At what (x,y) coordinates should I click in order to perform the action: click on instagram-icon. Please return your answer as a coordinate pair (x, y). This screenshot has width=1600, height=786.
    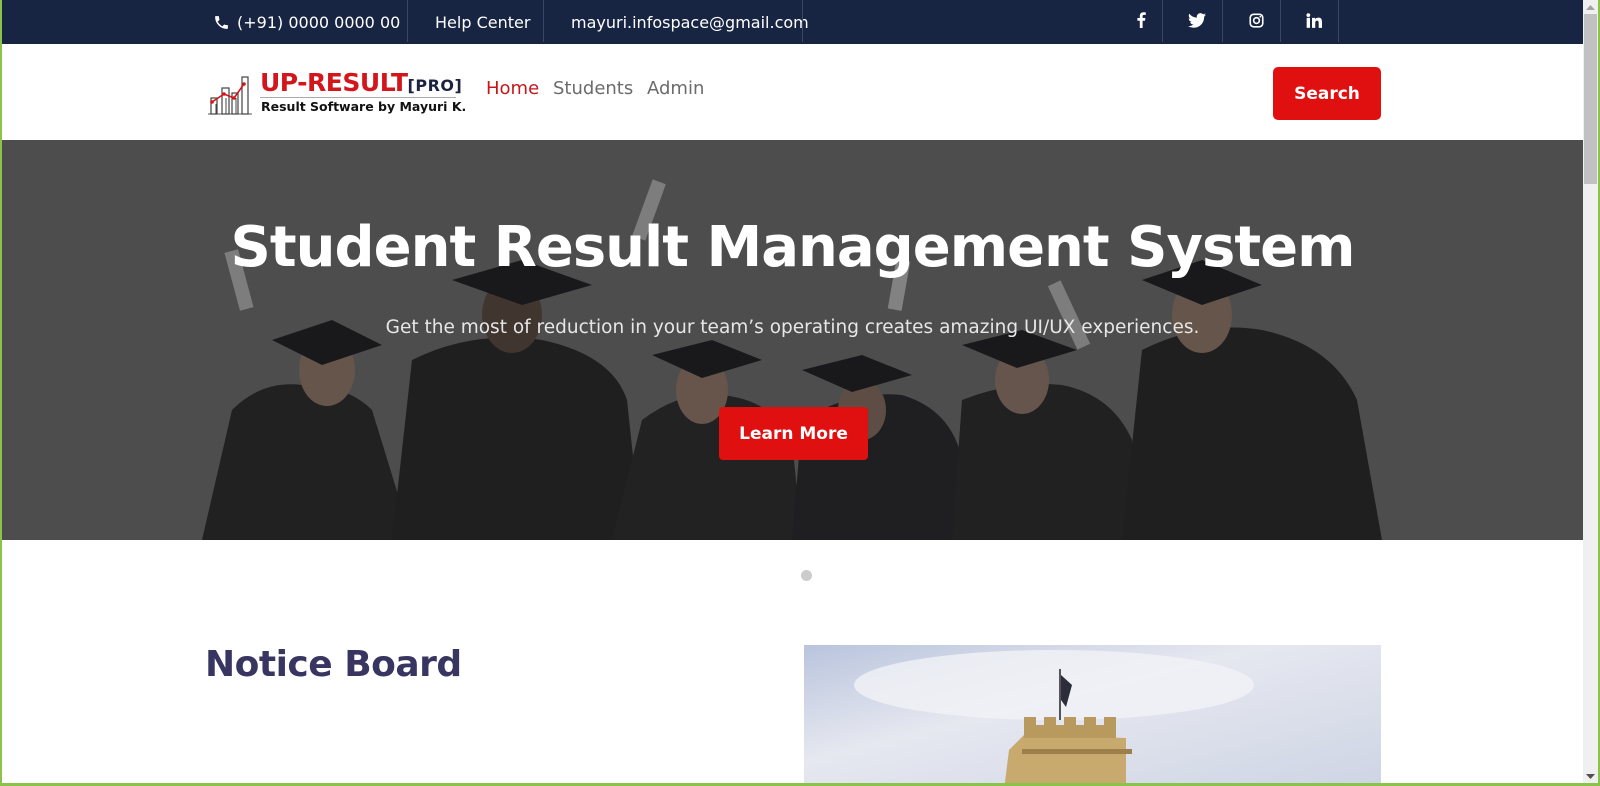
    Looking at the image, I should click on (1256, 22).